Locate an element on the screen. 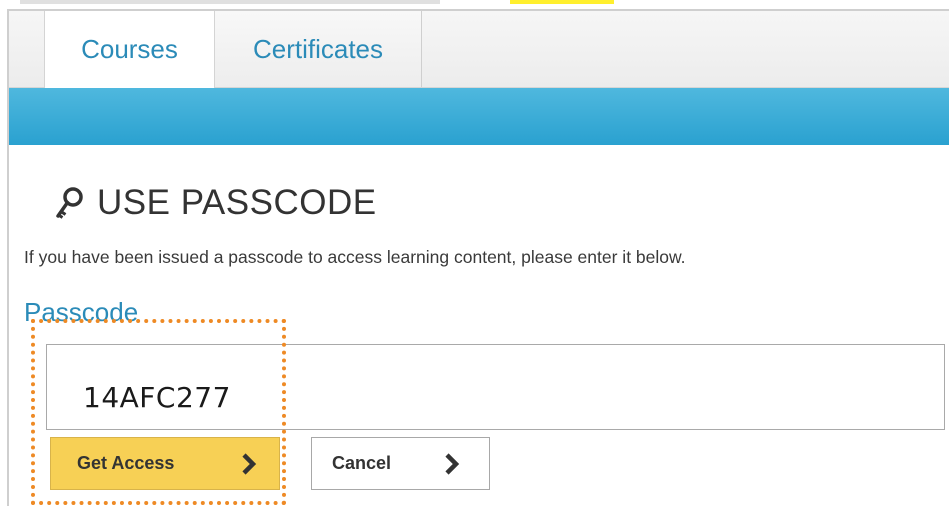 This screenshot has width=949, height=506. passcode-label: Passcode is located at coordinates (81, 312).